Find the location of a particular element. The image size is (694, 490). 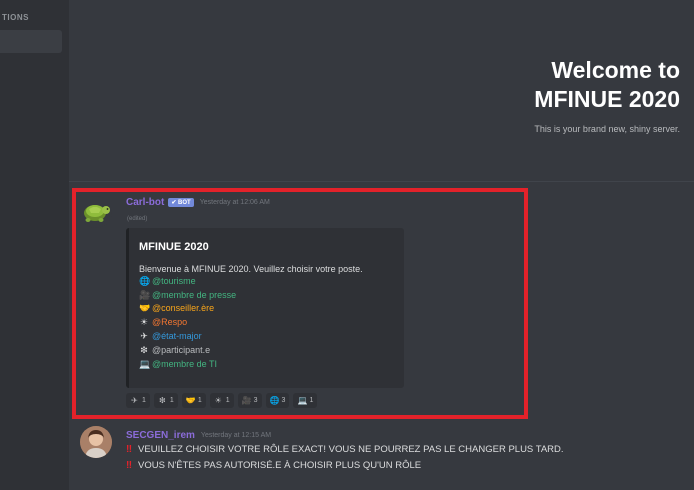

sidebar-section-label: TIONS is located at coordinates (15, 17).